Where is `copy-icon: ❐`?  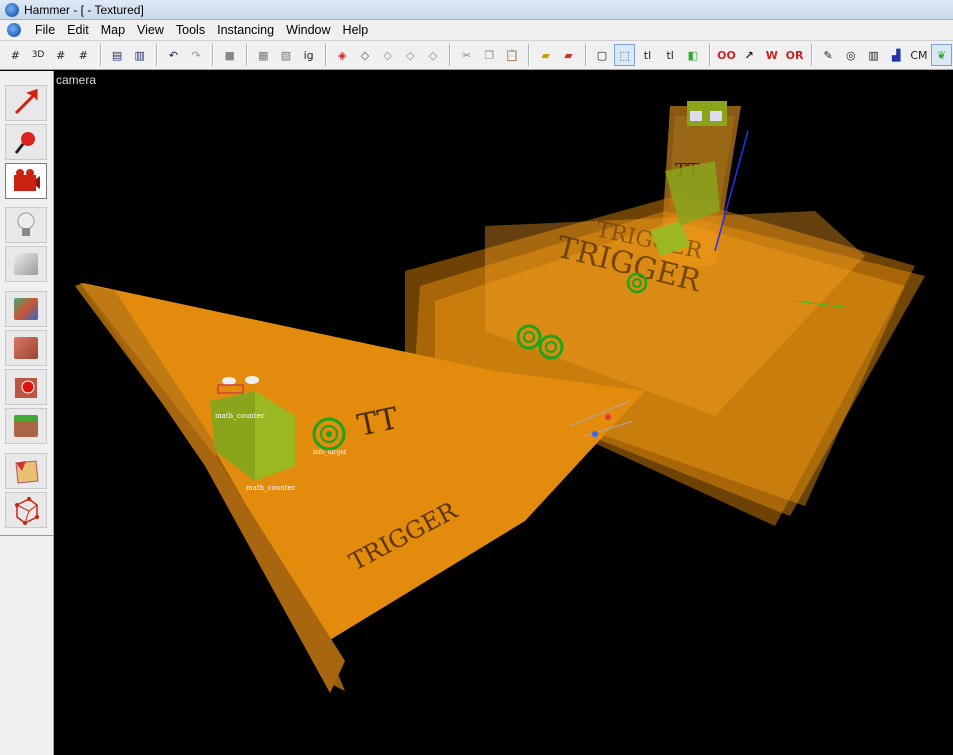 copy-icon: ❐ is located at coordinates (489, 55).